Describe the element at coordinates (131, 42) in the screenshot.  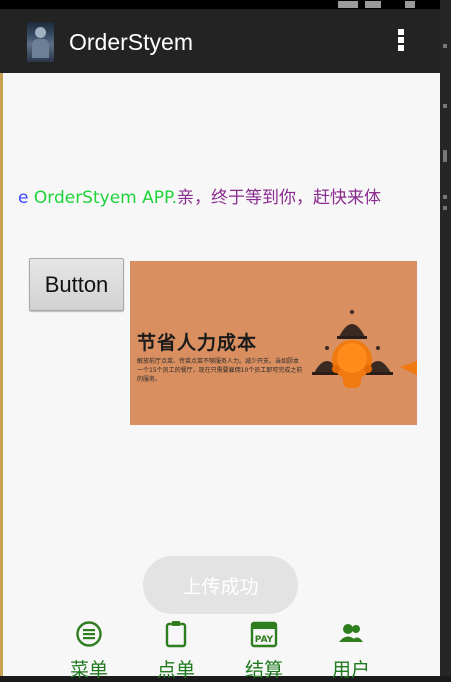
I see `app-title: OrderStyem` at that location.